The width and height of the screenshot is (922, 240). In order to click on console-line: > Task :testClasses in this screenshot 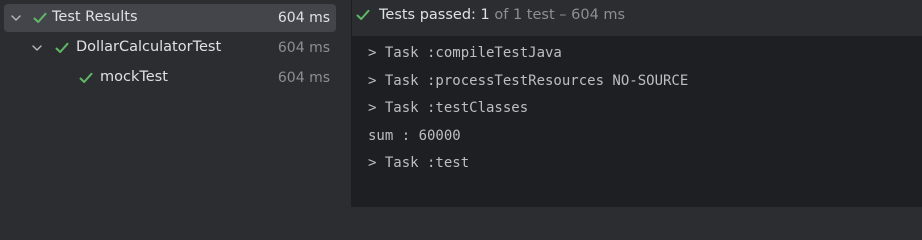, I will do `click(448, 108)`.